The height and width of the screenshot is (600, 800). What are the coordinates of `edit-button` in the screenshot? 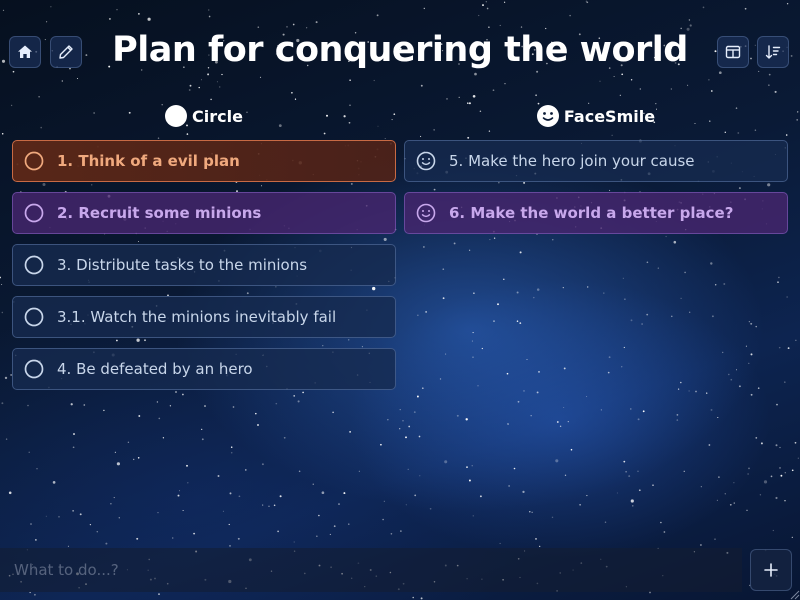 It's located at (66, 52).